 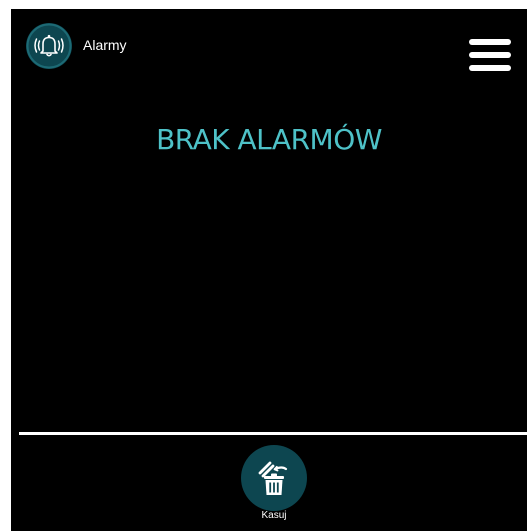 What do you see at coordinates (105, 45) in the screenshot?
I see `page-title: Alarmy` at bounding box center [105, 45].